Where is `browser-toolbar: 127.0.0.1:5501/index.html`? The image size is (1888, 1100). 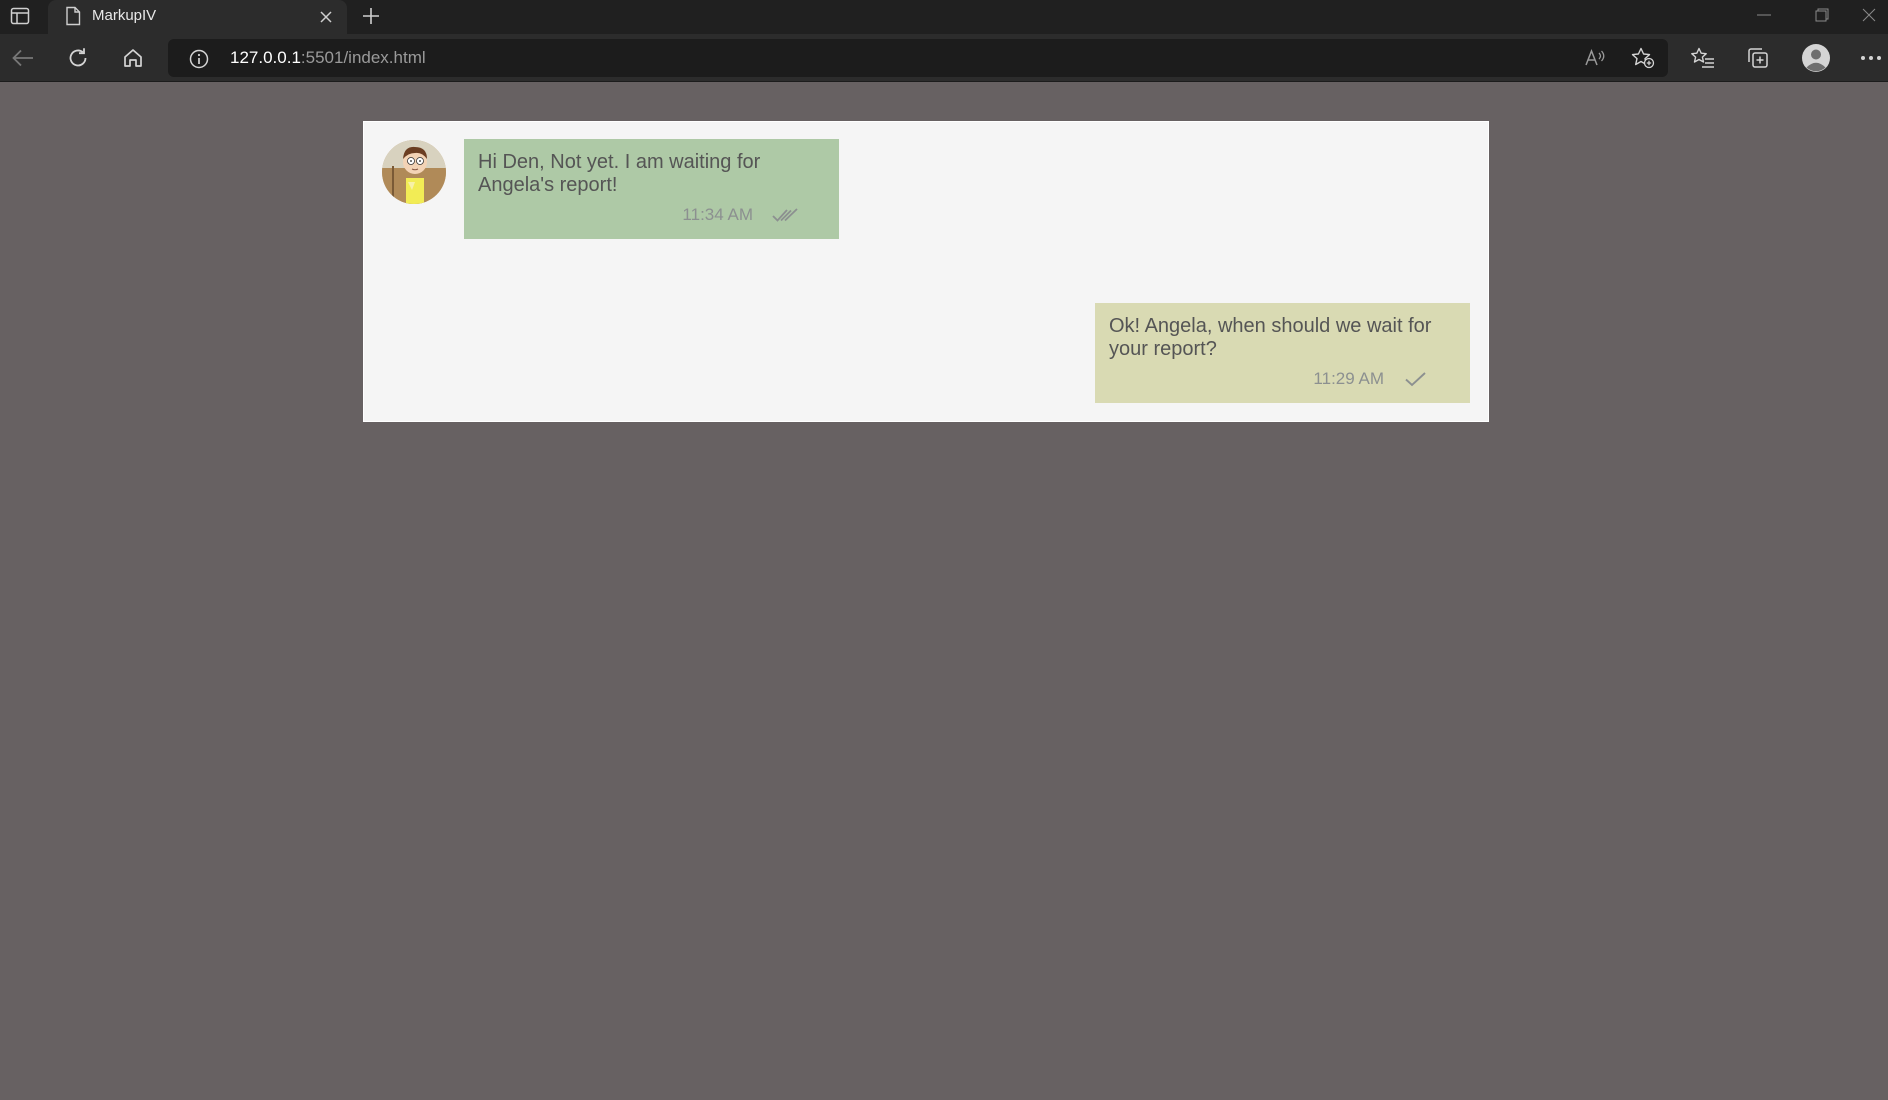
browser-toolbar: 127.0.0.1:5501/index.html is located at coordinates (944, 58).